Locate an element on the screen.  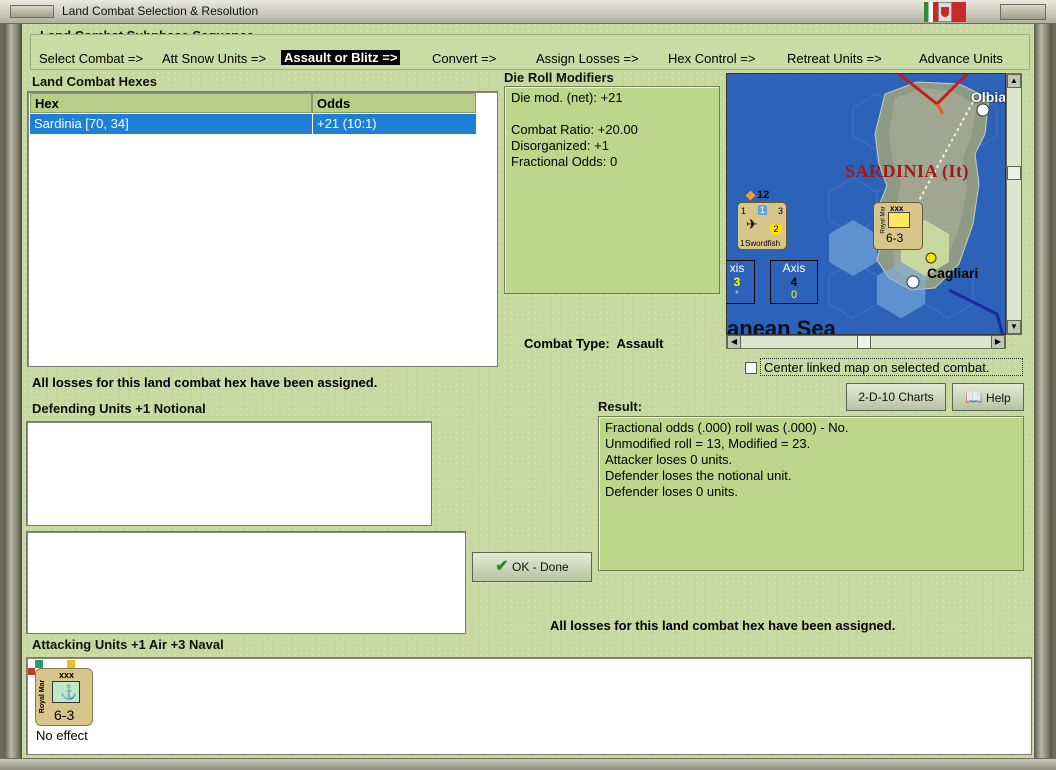
scroll-left-icon: ◀ is located at coordinates (734, 342).